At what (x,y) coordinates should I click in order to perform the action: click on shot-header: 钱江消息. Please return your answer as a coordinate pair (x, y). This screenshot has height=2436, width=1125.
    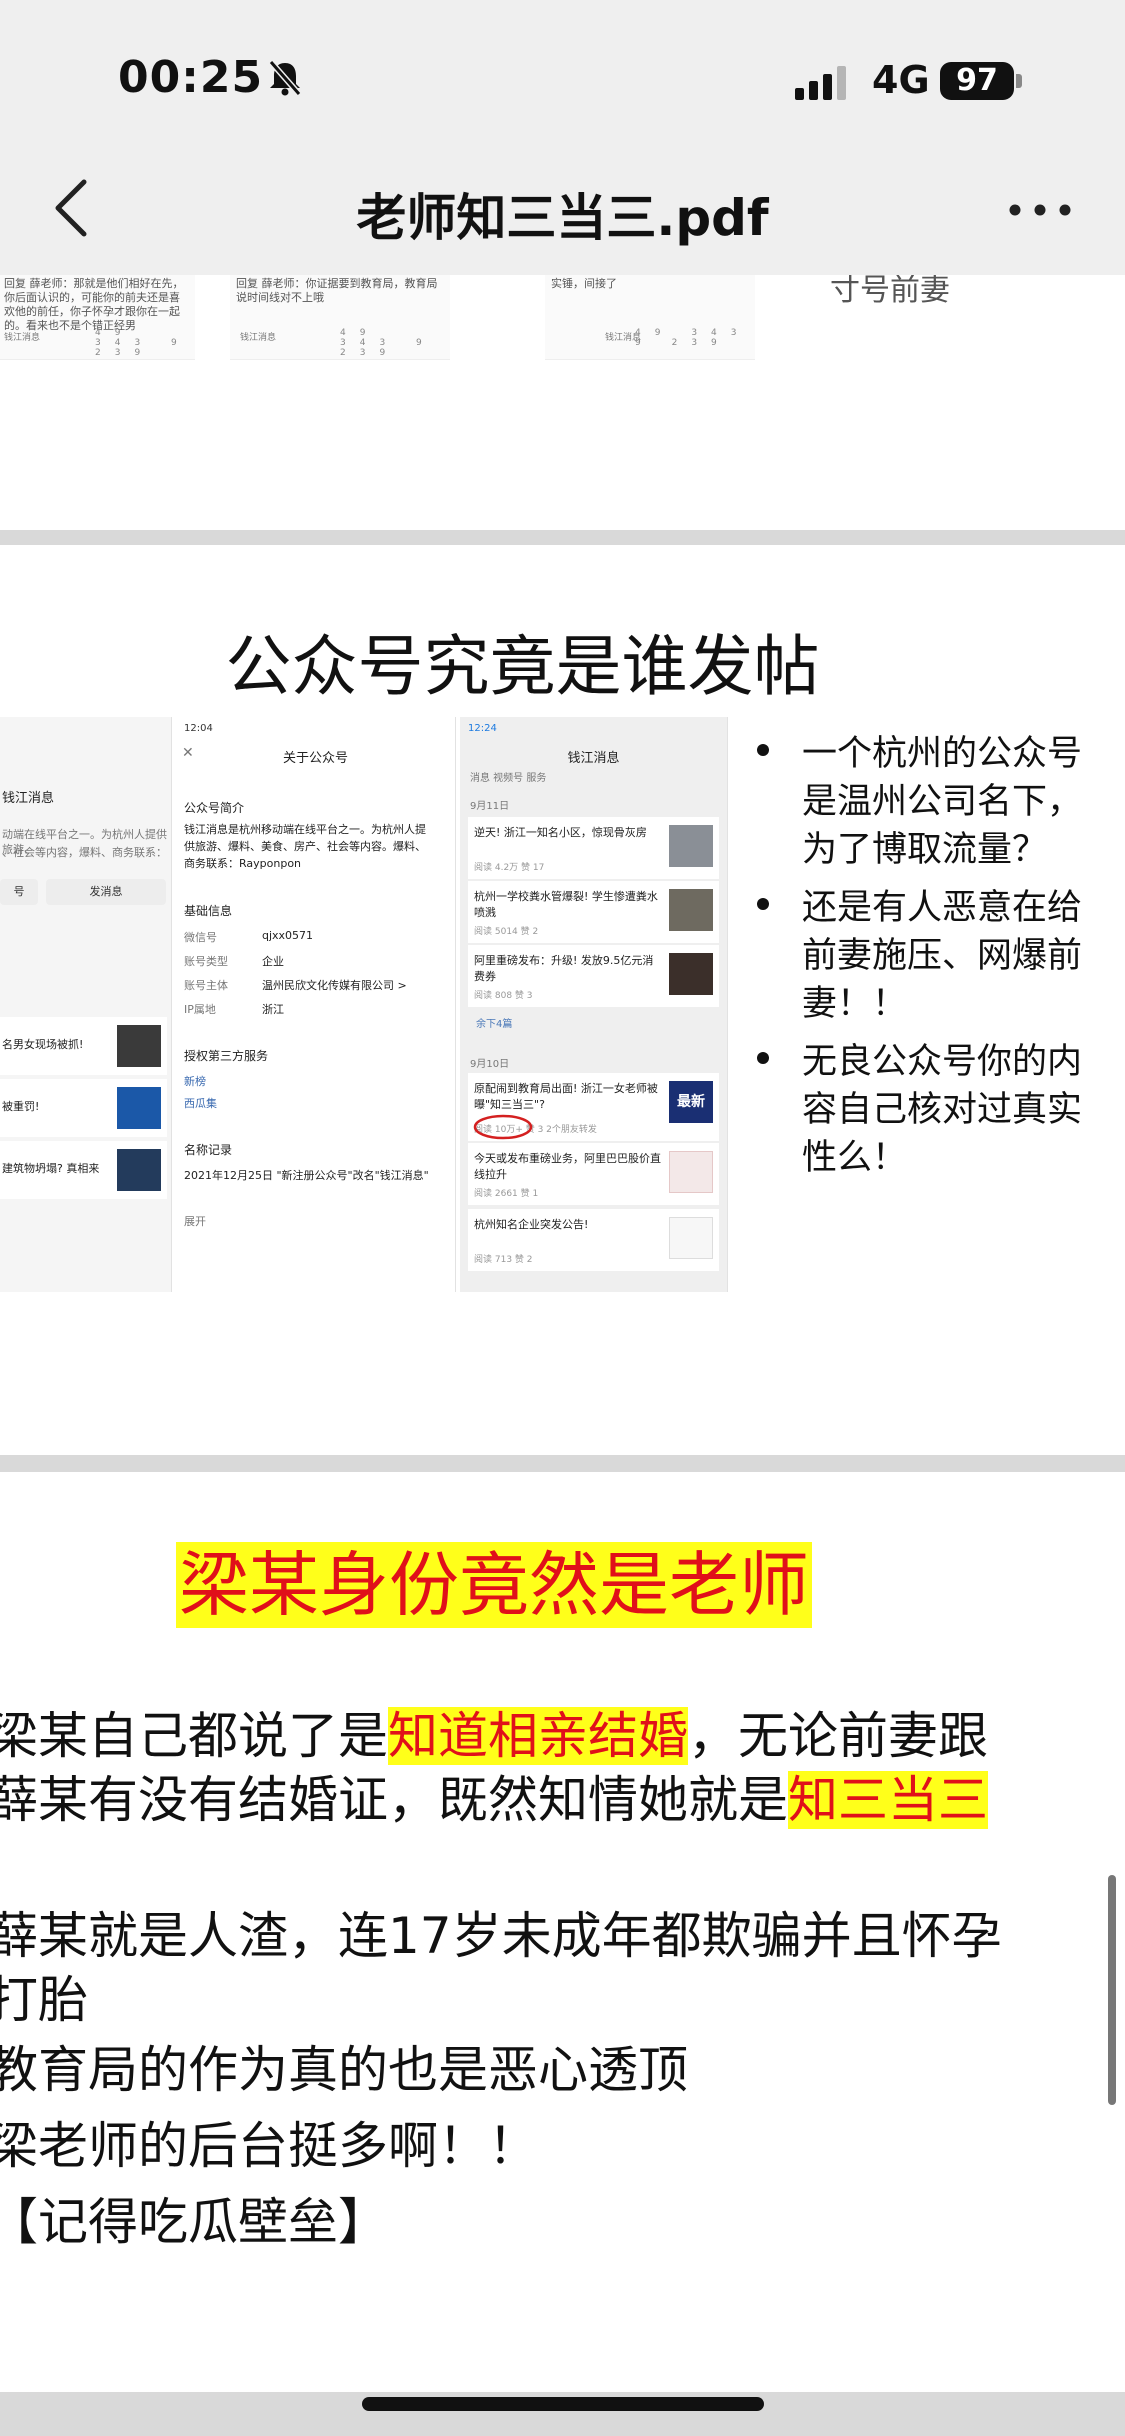
    Looking at the image, I should click on (593, 758).